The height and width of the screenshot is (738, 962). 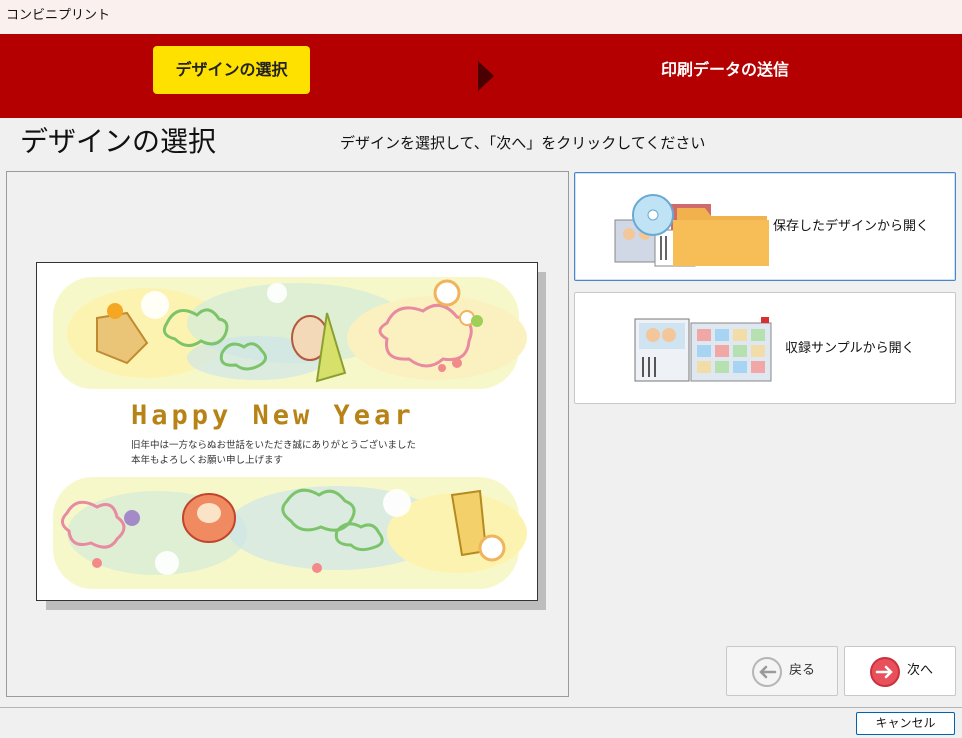 What do you see at coordinates (207, 460) in the screenshot?
I see `card-message-line-2: 本年もよろしくお願い申し上げます` at bounding box center [207, 460].